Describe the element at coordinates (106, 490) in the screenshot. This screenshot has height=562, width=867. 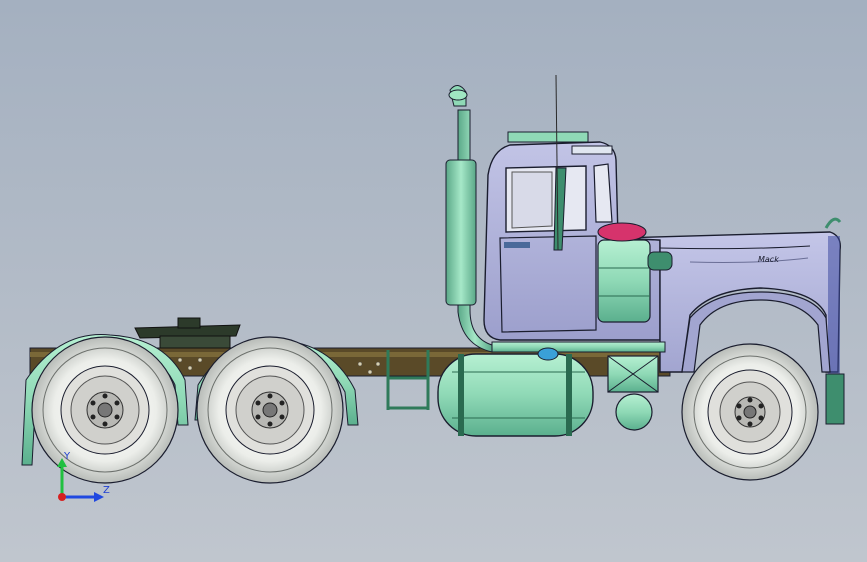
I see `z-axis-label: Z` at that location.